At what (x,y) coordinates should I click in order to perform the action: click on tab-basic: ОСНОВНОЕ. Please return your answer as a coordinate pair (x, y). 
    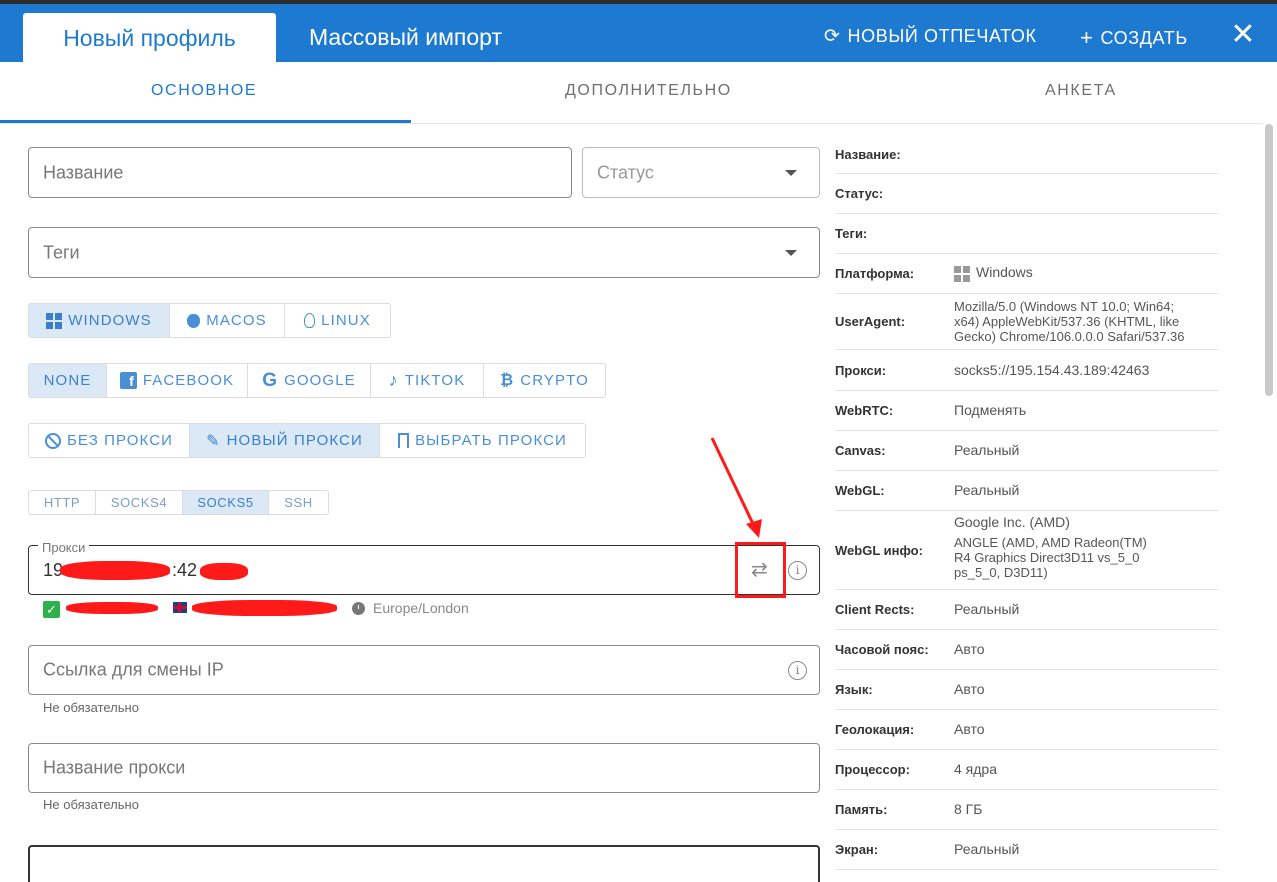
    Looking at the image, I should click on (204, 91).